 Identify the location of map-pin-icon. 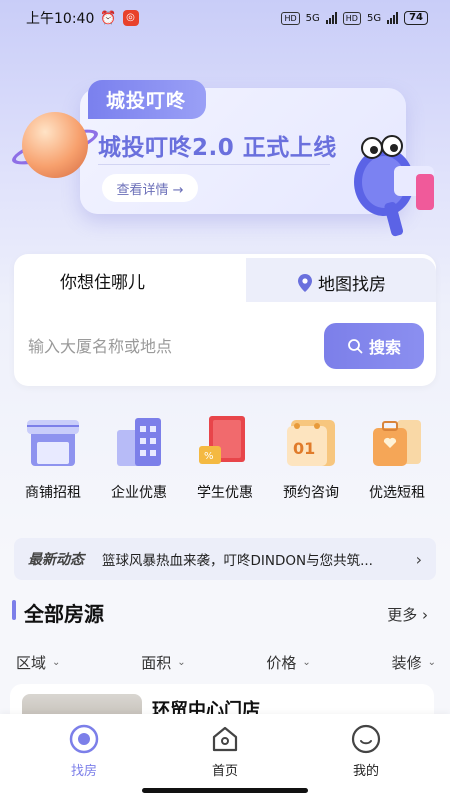
(305, 282).